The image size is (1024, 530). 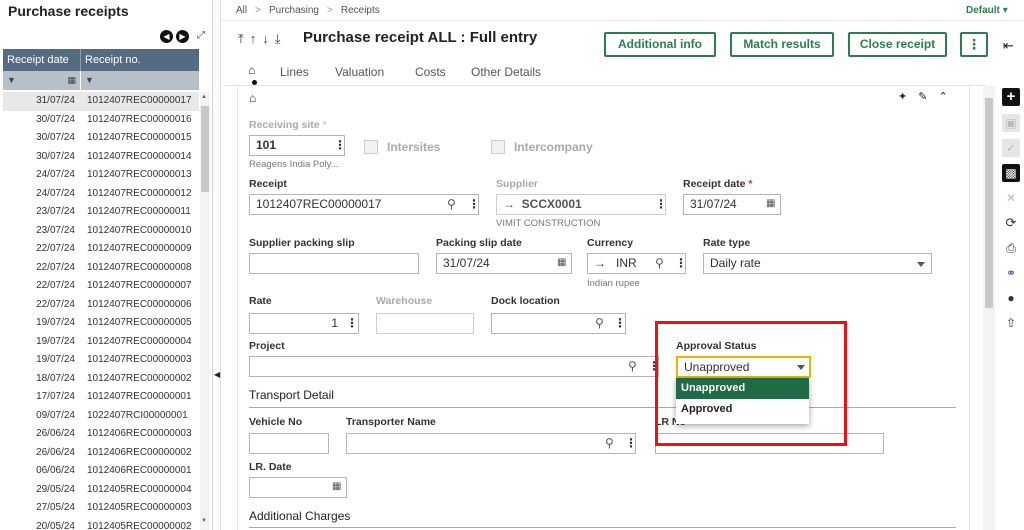 What do you see at coordinates (334, 263) in the screenshot?
I see `supplier-packing-slip-input` at bounding box center [334, 263].